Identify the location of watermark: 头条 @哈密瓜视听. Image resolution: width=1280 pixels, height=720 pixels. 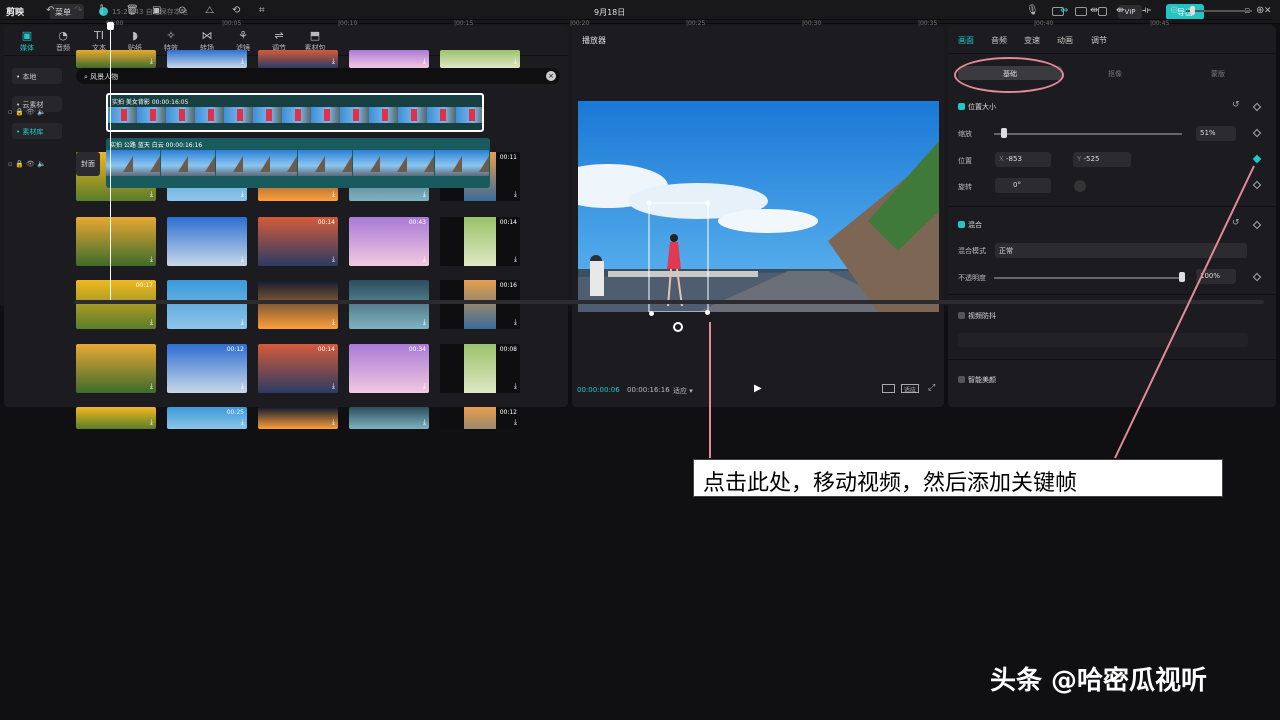
(1099, 681).